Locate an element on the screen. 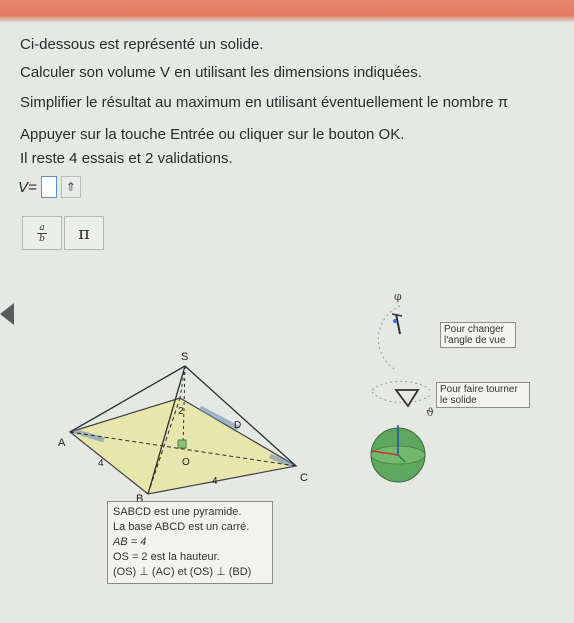  theta-label: ϑ is located at coordinates (430, 412).